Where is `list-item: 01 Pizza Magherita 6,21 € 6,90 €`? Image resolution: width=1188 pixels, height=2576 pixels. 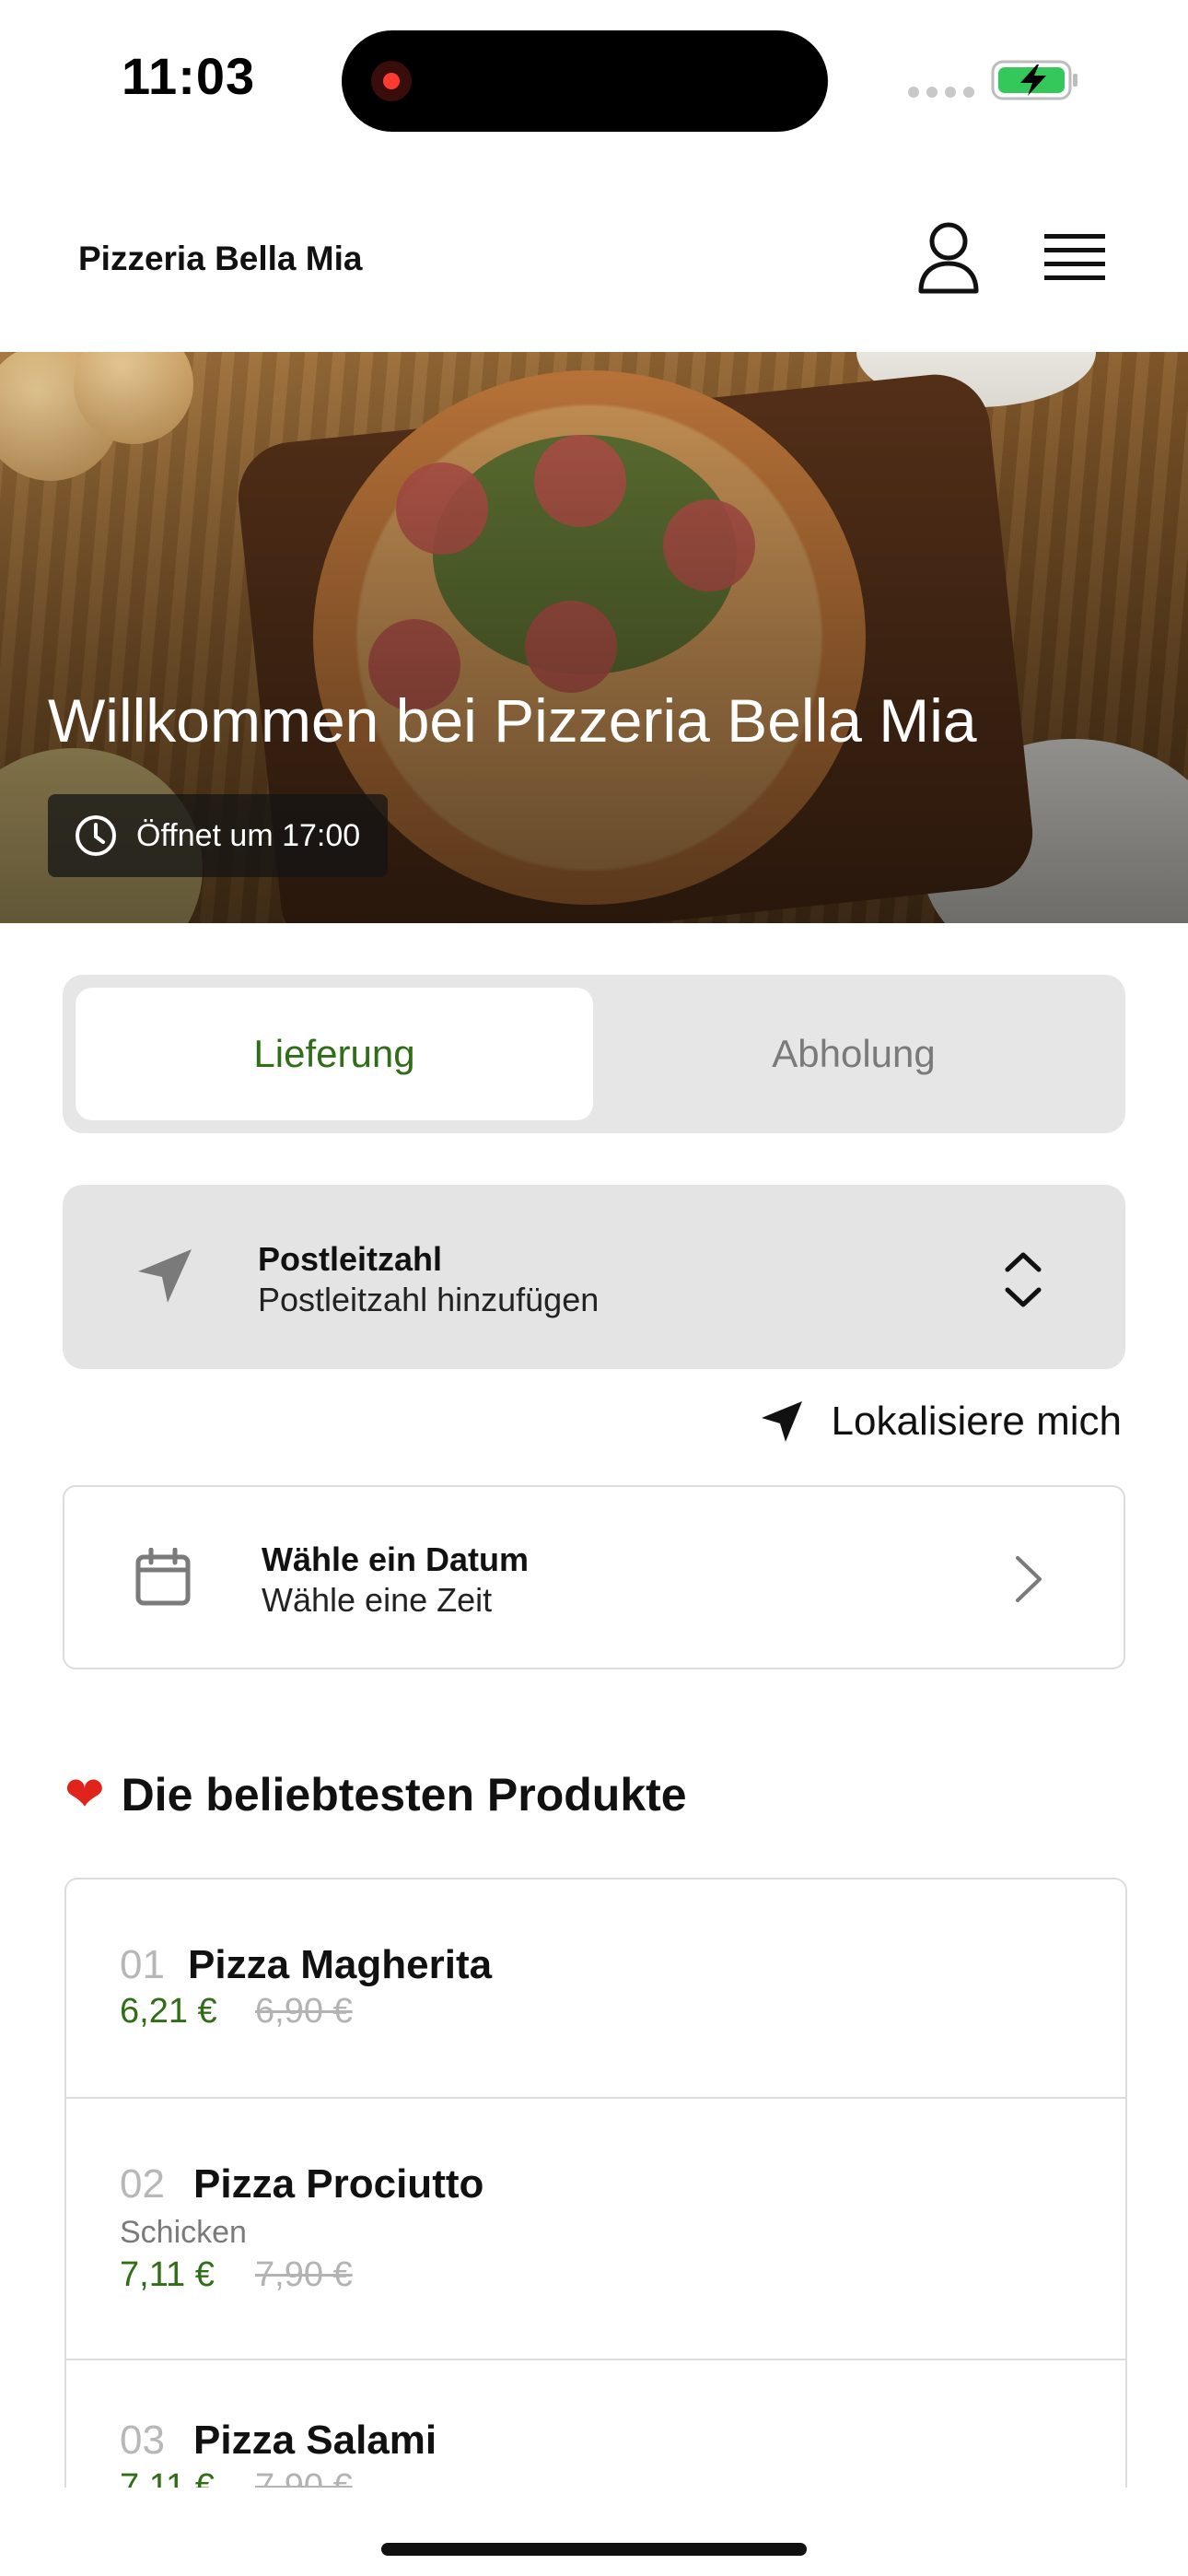 list-item: 01 Pizza Magherita 6,21 € 6,90 € is located at coordinates (595, 1989).